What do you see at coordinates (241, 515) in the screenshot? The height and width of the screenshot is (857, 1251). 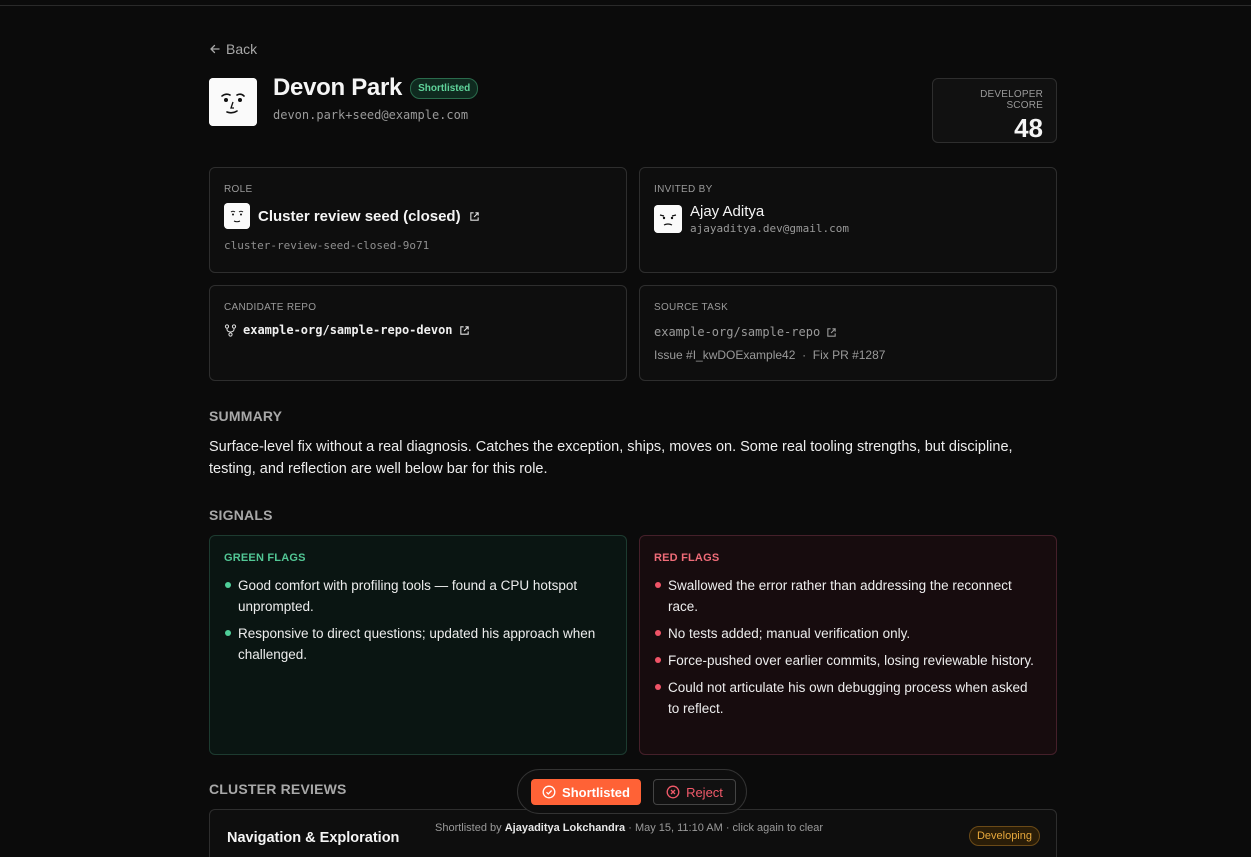 I see `signals-heading: SIGNALS` at bounding box center [241, 515].